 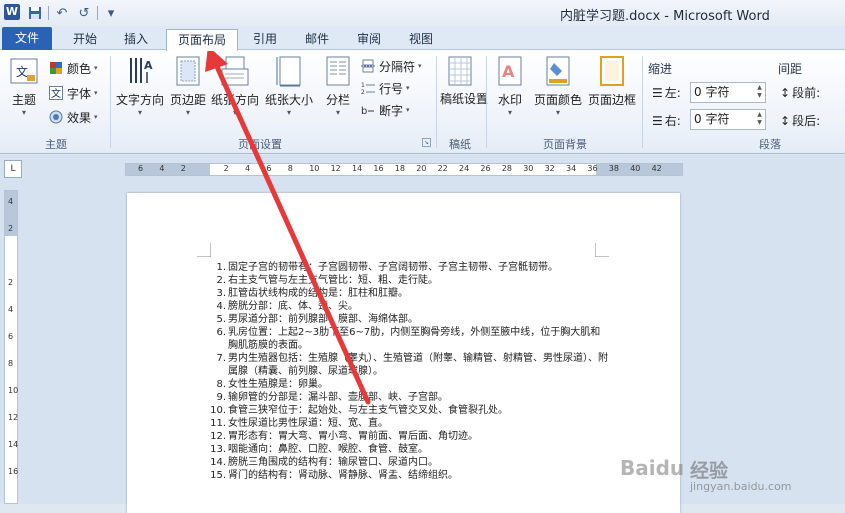 What do you see at coordinates (464, 168) in the screenshot?
I see `ruler-tick-label: 24` at bounding box center [464, 168].